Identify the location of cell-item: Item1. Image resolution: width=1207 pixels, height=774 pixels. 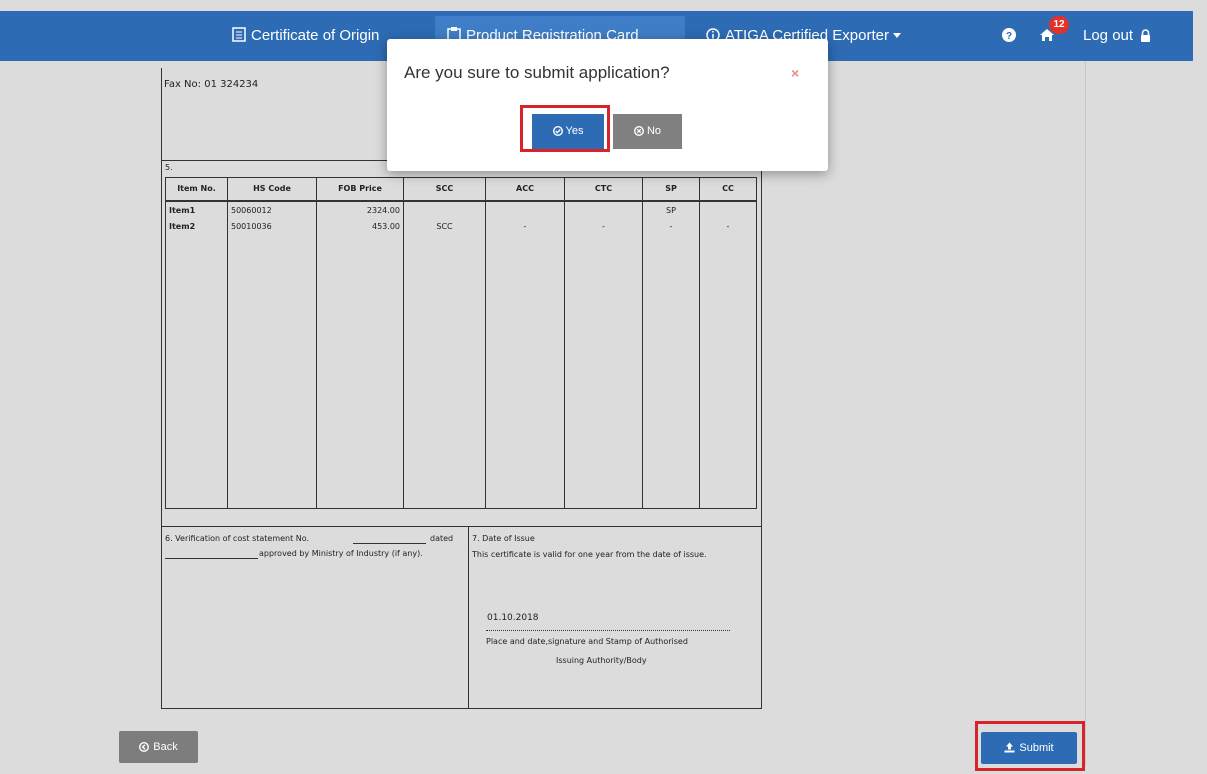
(196, 209).